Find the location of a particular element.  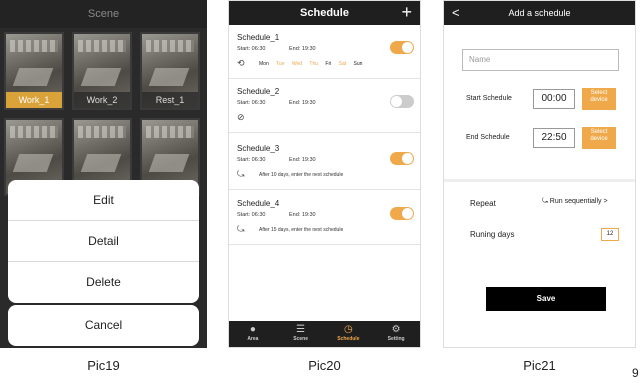

add-schedule-icon: + is located at coordinates (406, 12).